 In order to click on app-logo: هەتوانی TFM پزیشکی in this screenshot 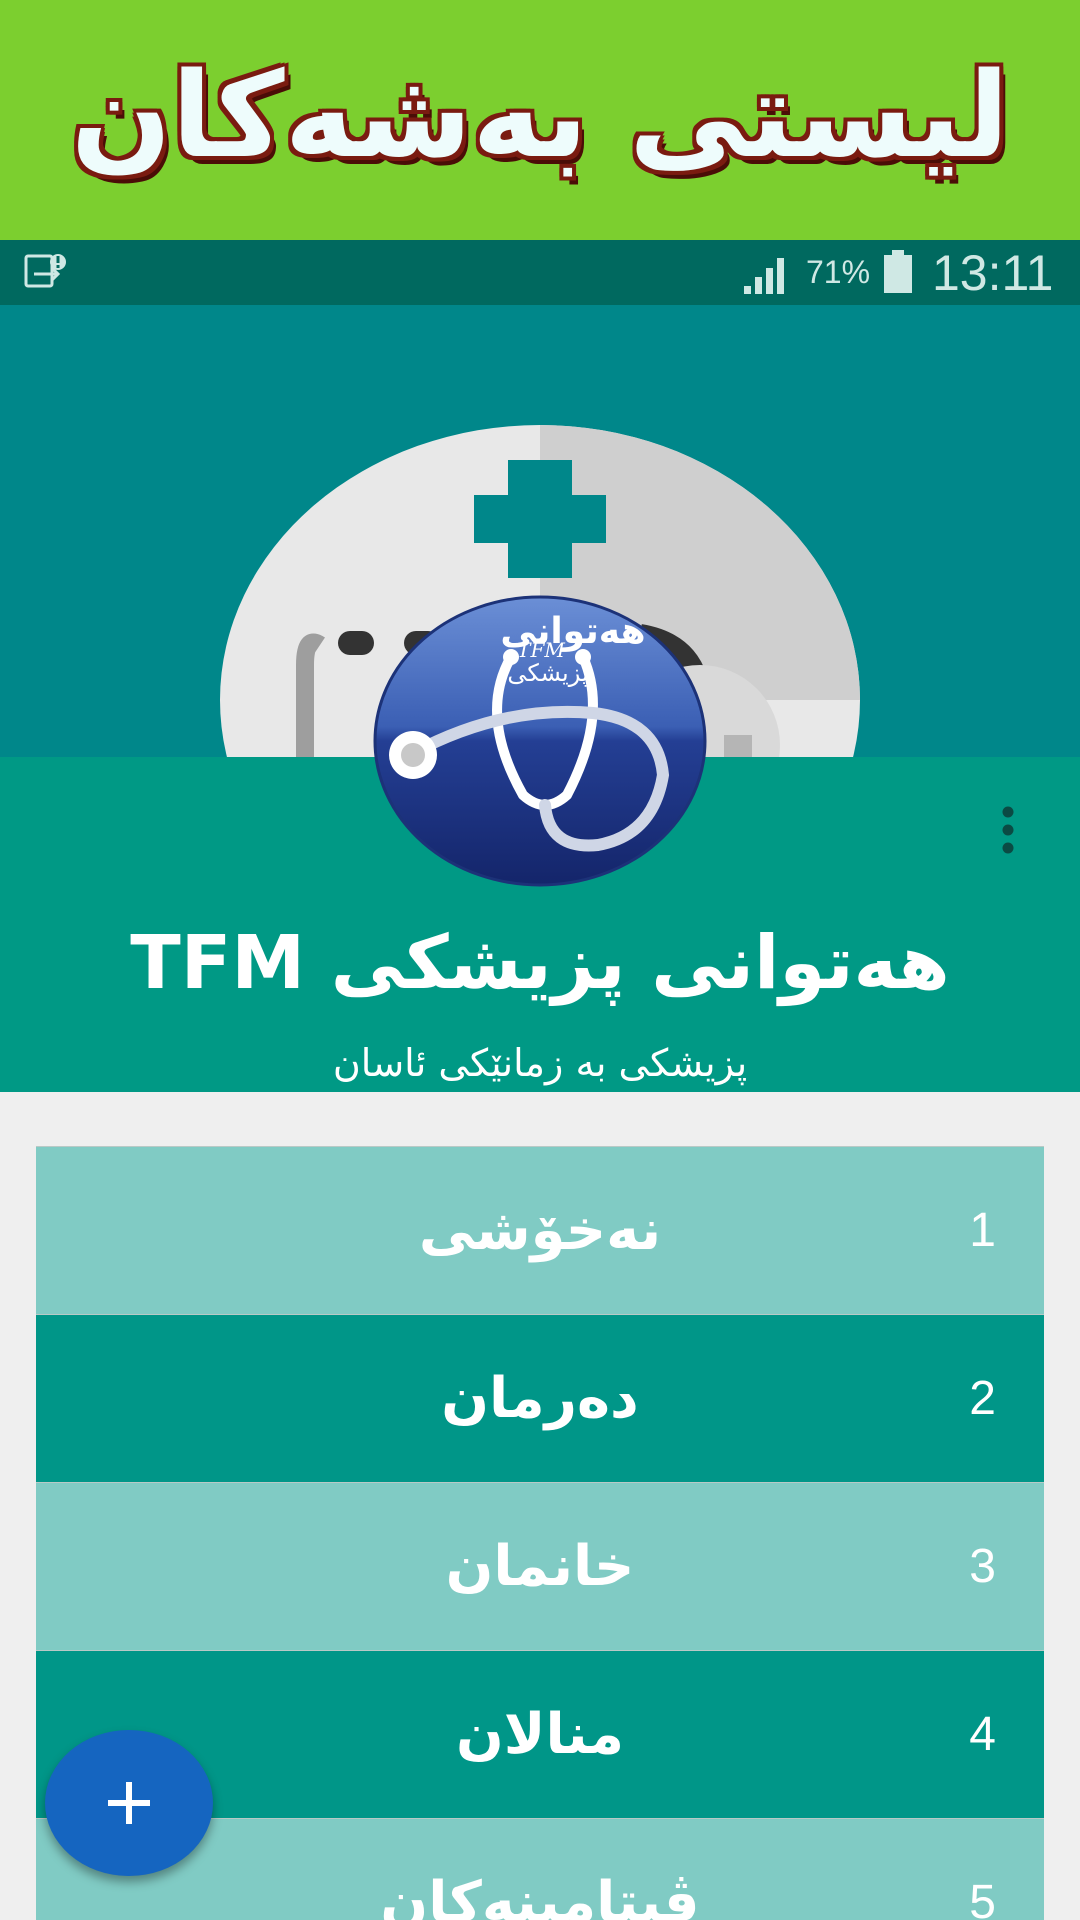, I will do `click(540, 741)`.